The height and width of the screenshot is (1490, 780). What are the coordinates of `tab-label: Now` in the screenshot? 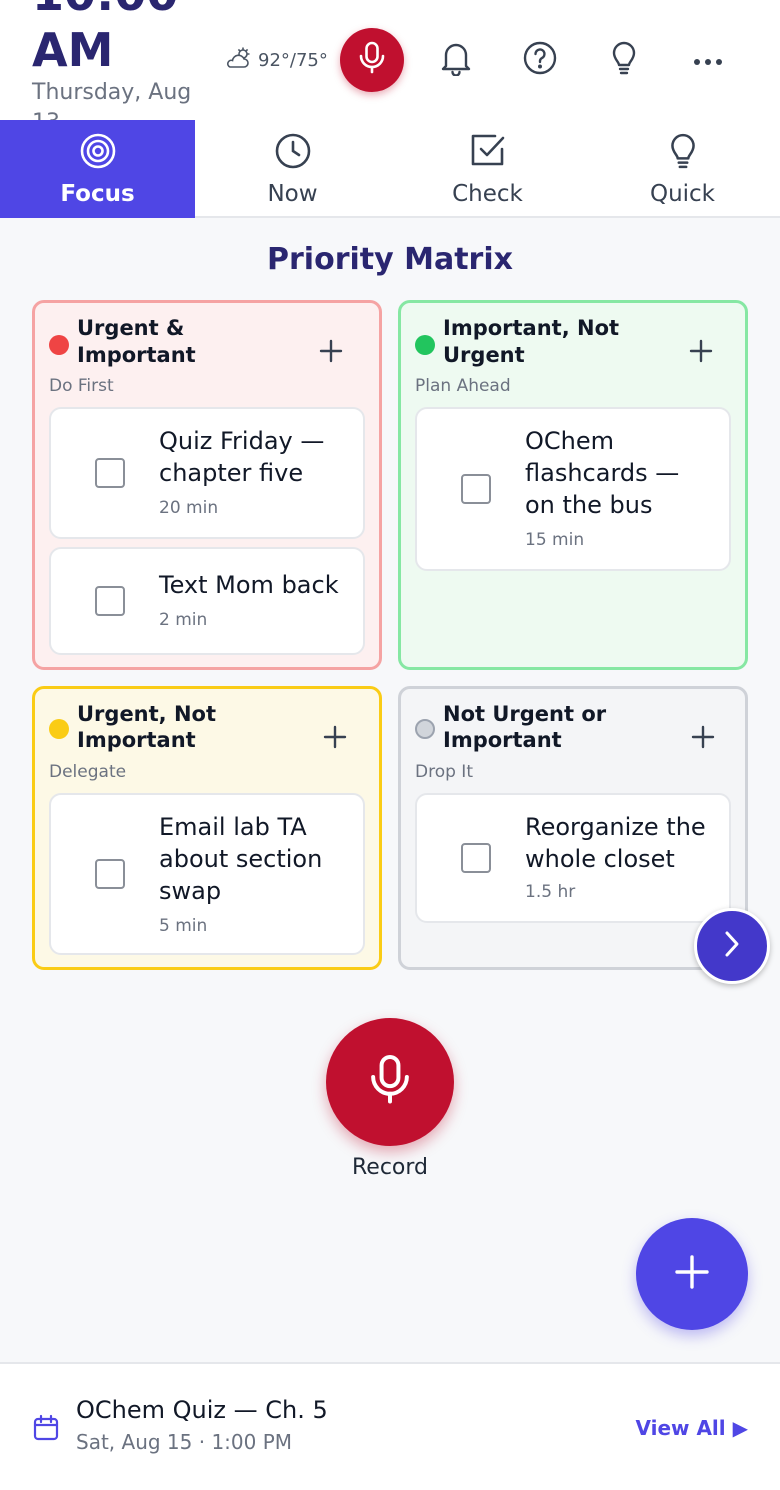 It's located at (292, 194).